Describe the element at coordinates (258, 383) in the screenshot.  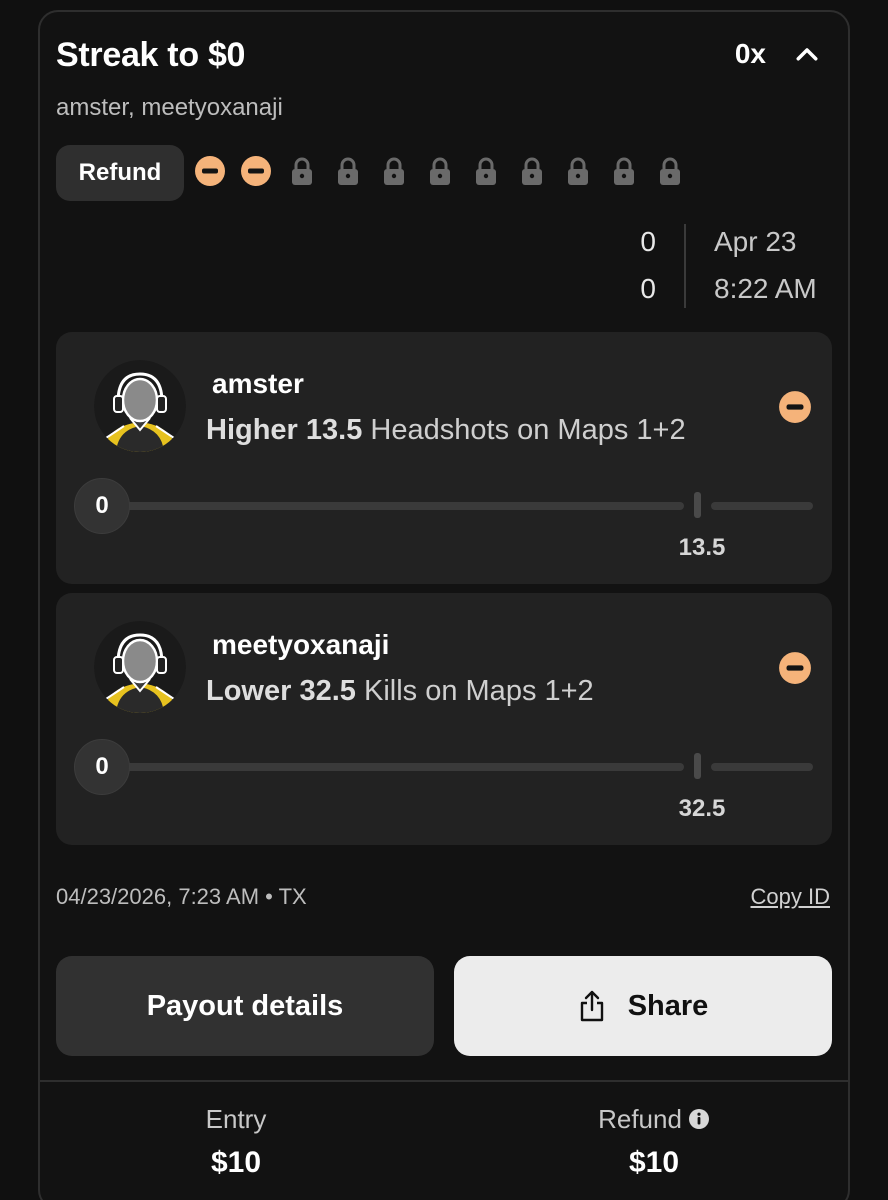
I see `player-name: amster` at that location.